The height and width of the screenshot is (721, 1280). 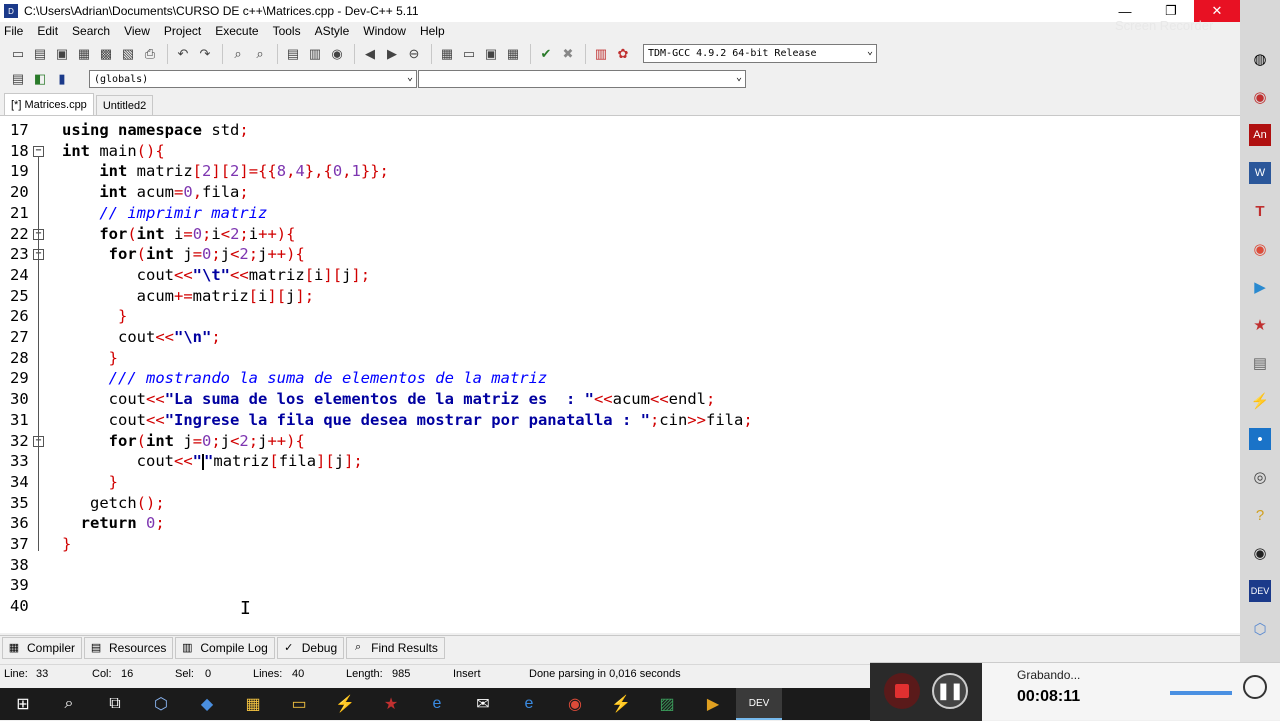 I want to click on github-icon: ◎, so click(x=1260, y=477).